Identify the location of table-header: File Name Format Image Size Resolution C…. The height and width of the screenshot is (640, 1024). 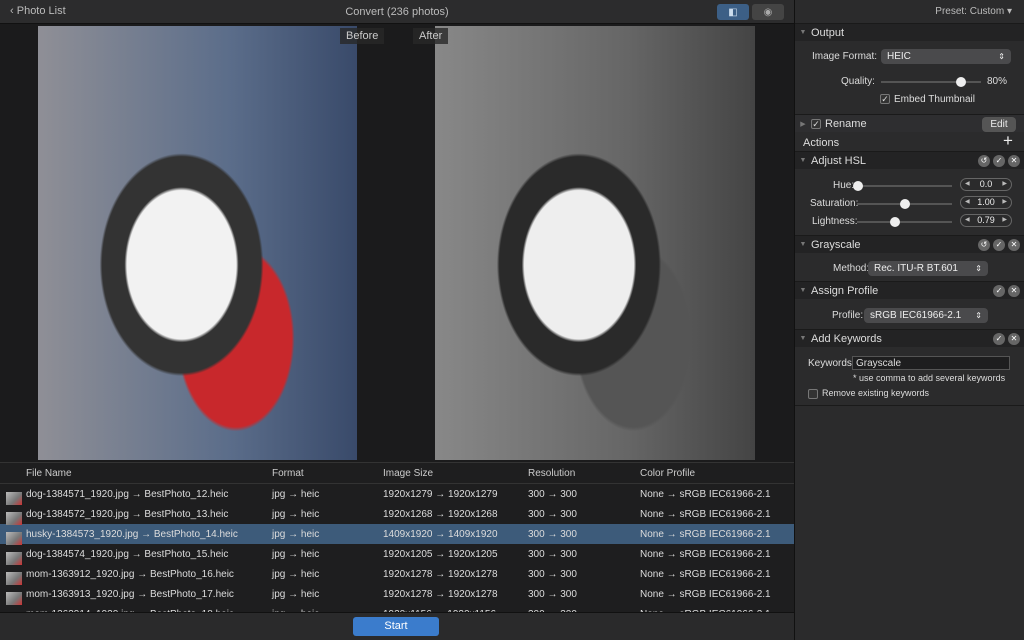
(397, 473).